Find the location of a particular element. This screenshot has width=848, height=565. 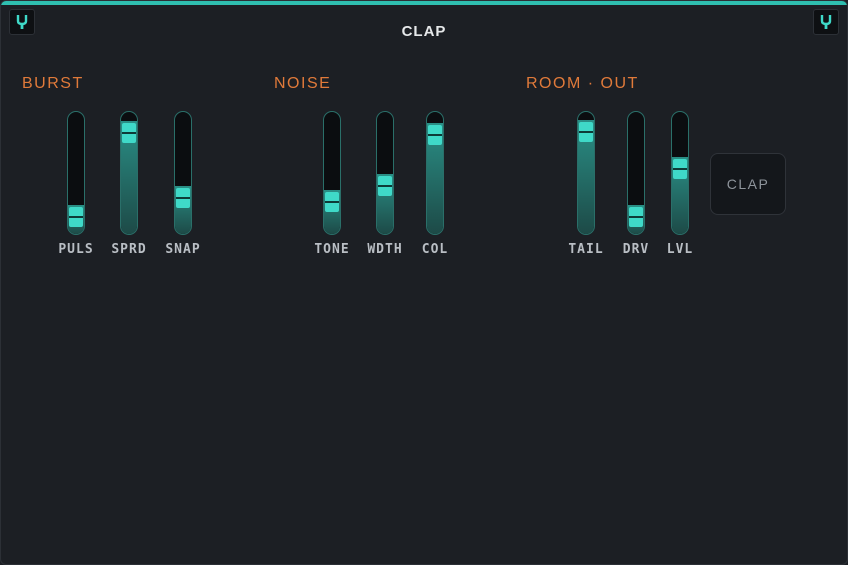

fader-label-lvl: LVL is located at coordinates (680, 249).